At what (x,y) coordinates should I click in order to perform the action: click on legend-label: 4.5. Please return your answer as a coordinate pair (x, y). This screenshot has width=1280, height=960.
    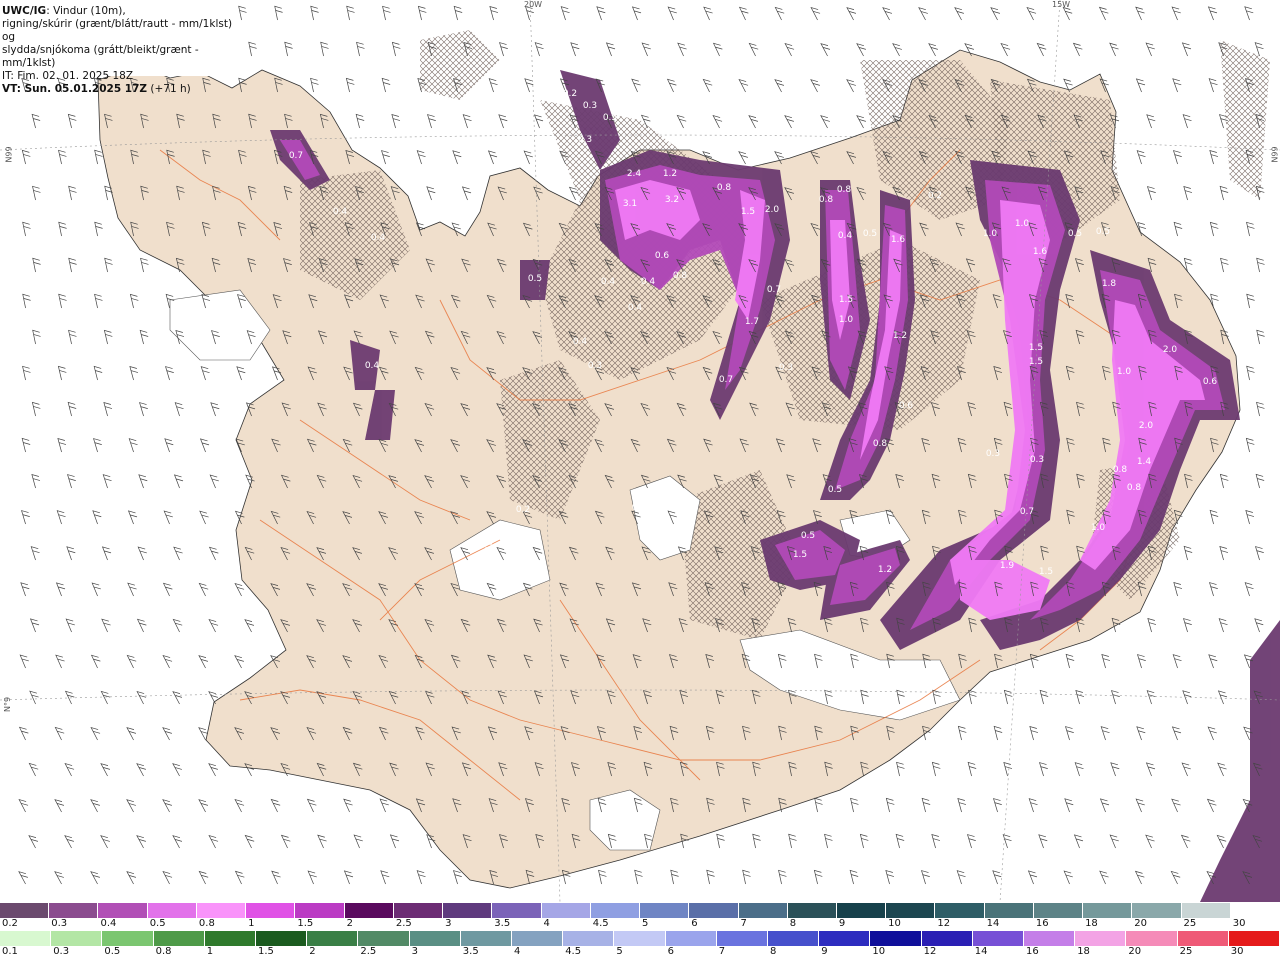
    Looking at the image, I should click on (573, 951).